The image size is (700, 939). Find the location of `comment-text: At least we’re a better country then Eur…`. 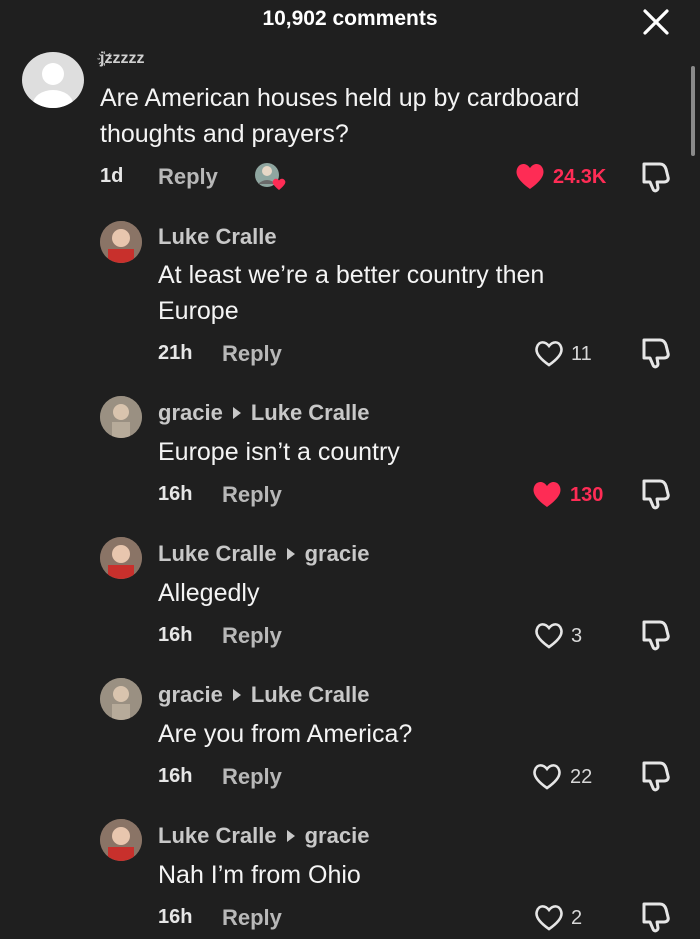

comment-text: At least we’re a better country then Eur… is located at coordinates (351, 293).